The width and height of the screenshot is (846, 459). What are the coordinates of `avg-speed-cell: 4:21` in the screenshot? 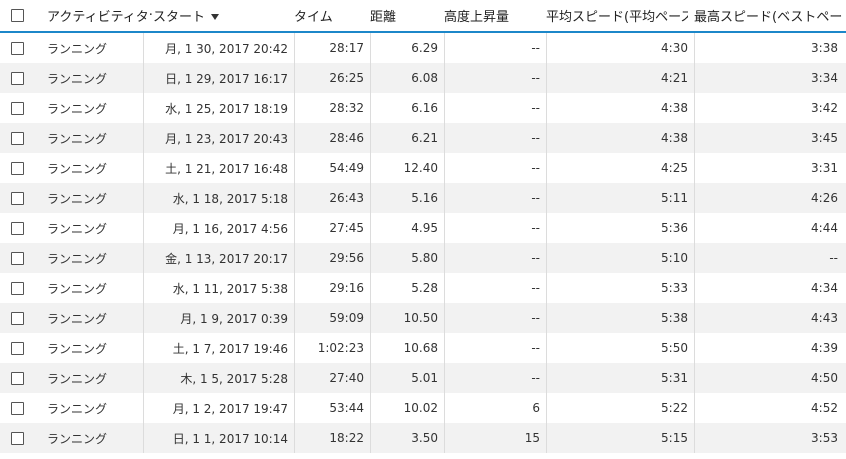 It's located at (674, 78).